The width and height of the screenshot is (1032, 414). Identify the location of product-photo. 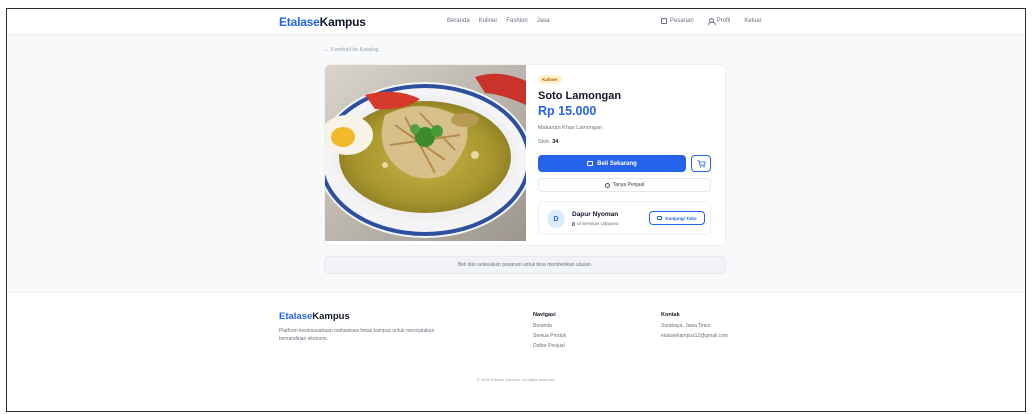
(425, 153).